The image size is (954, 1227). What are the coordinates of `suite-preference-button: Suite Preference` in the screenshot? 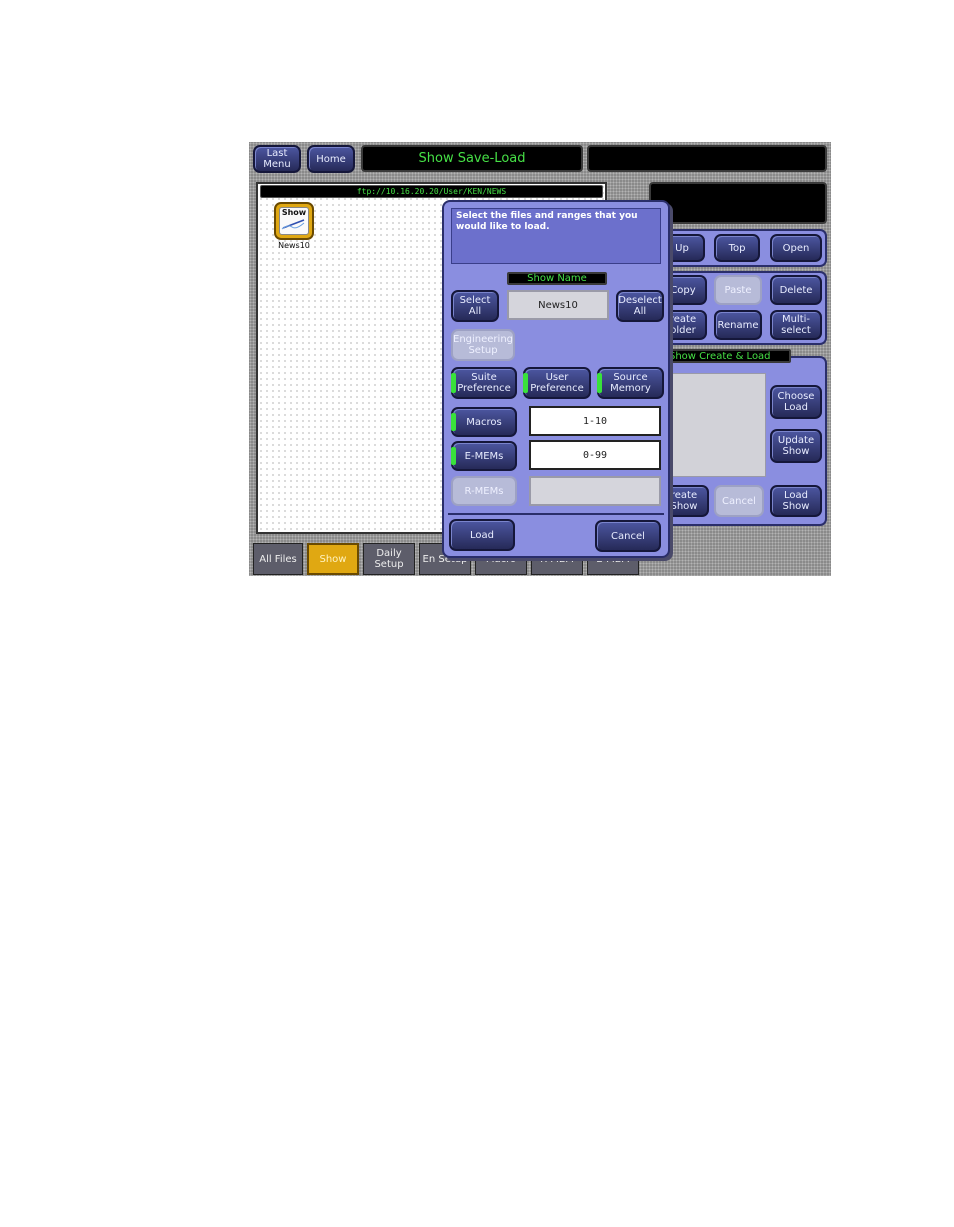 It's located at (484, 383).